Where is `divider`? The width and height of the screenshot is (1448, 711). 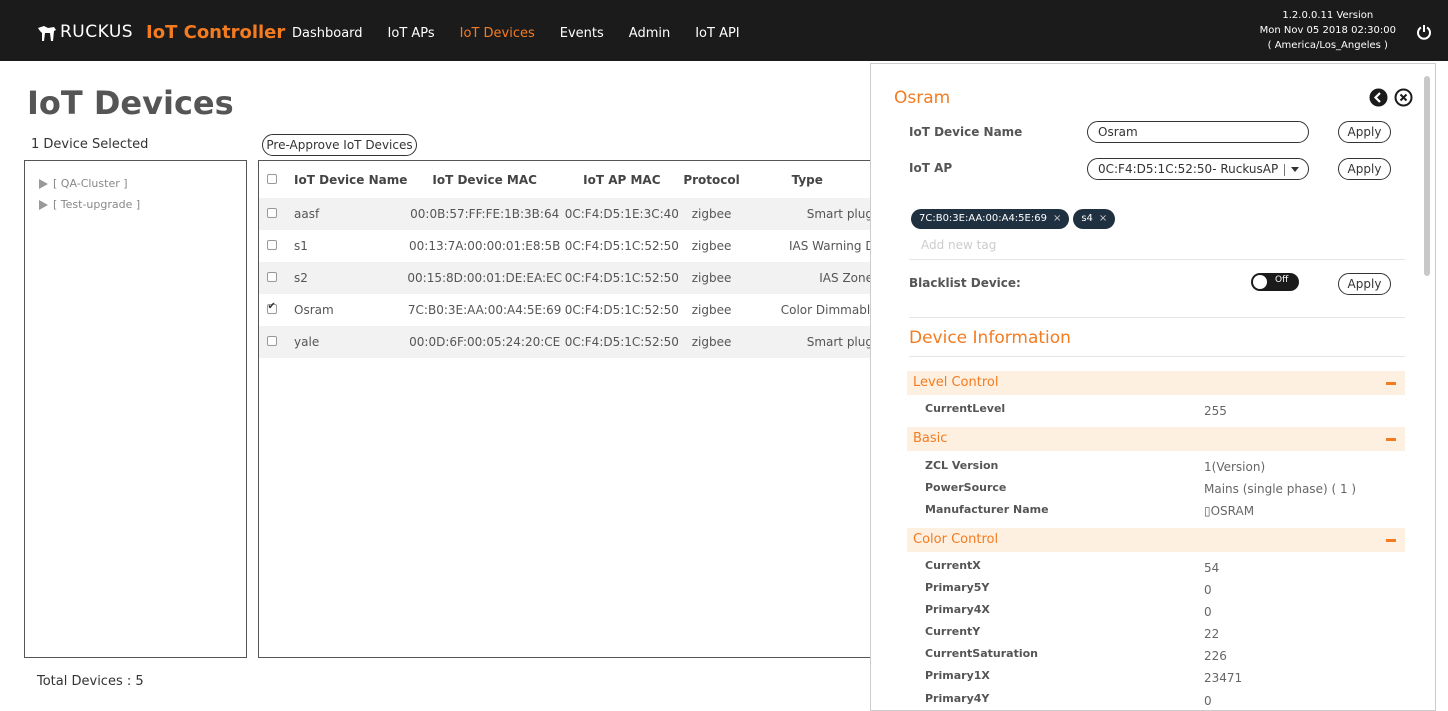
divider is located at coordinates (1157, 356).